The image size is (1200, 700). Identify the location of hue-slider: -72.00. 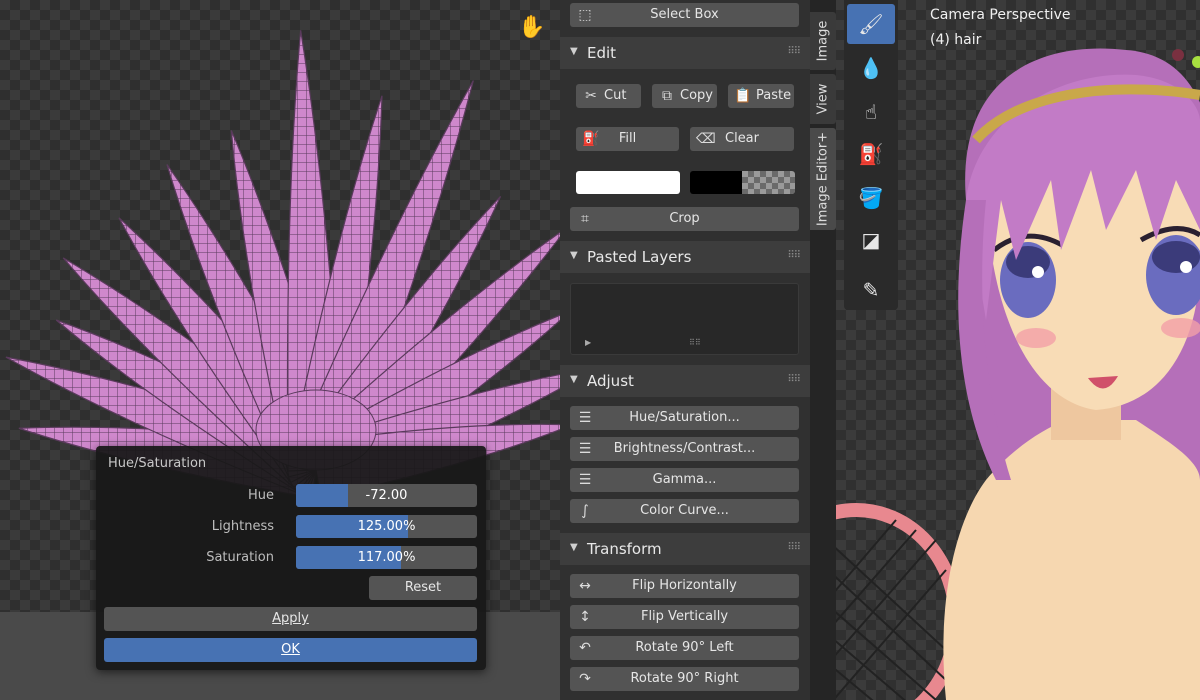
(386, 495).